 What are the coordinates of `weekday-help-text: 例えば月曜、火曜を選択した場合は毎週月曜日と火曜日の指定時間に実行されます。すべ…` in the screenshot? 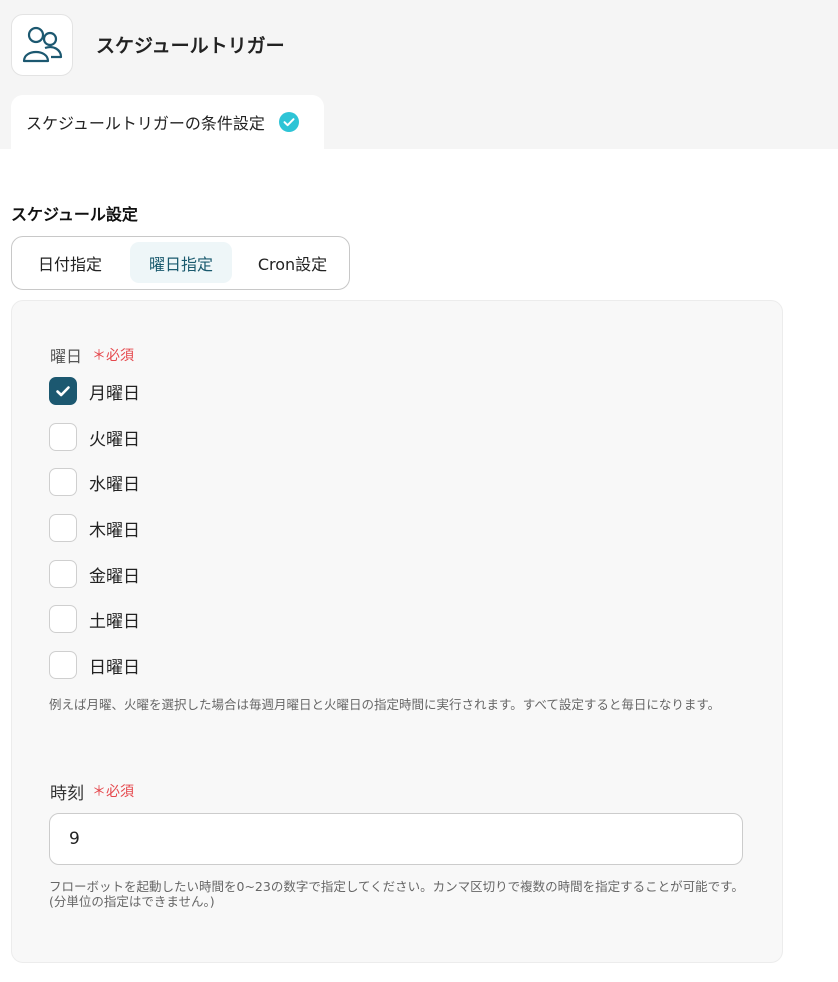 It's located at (385, 704).